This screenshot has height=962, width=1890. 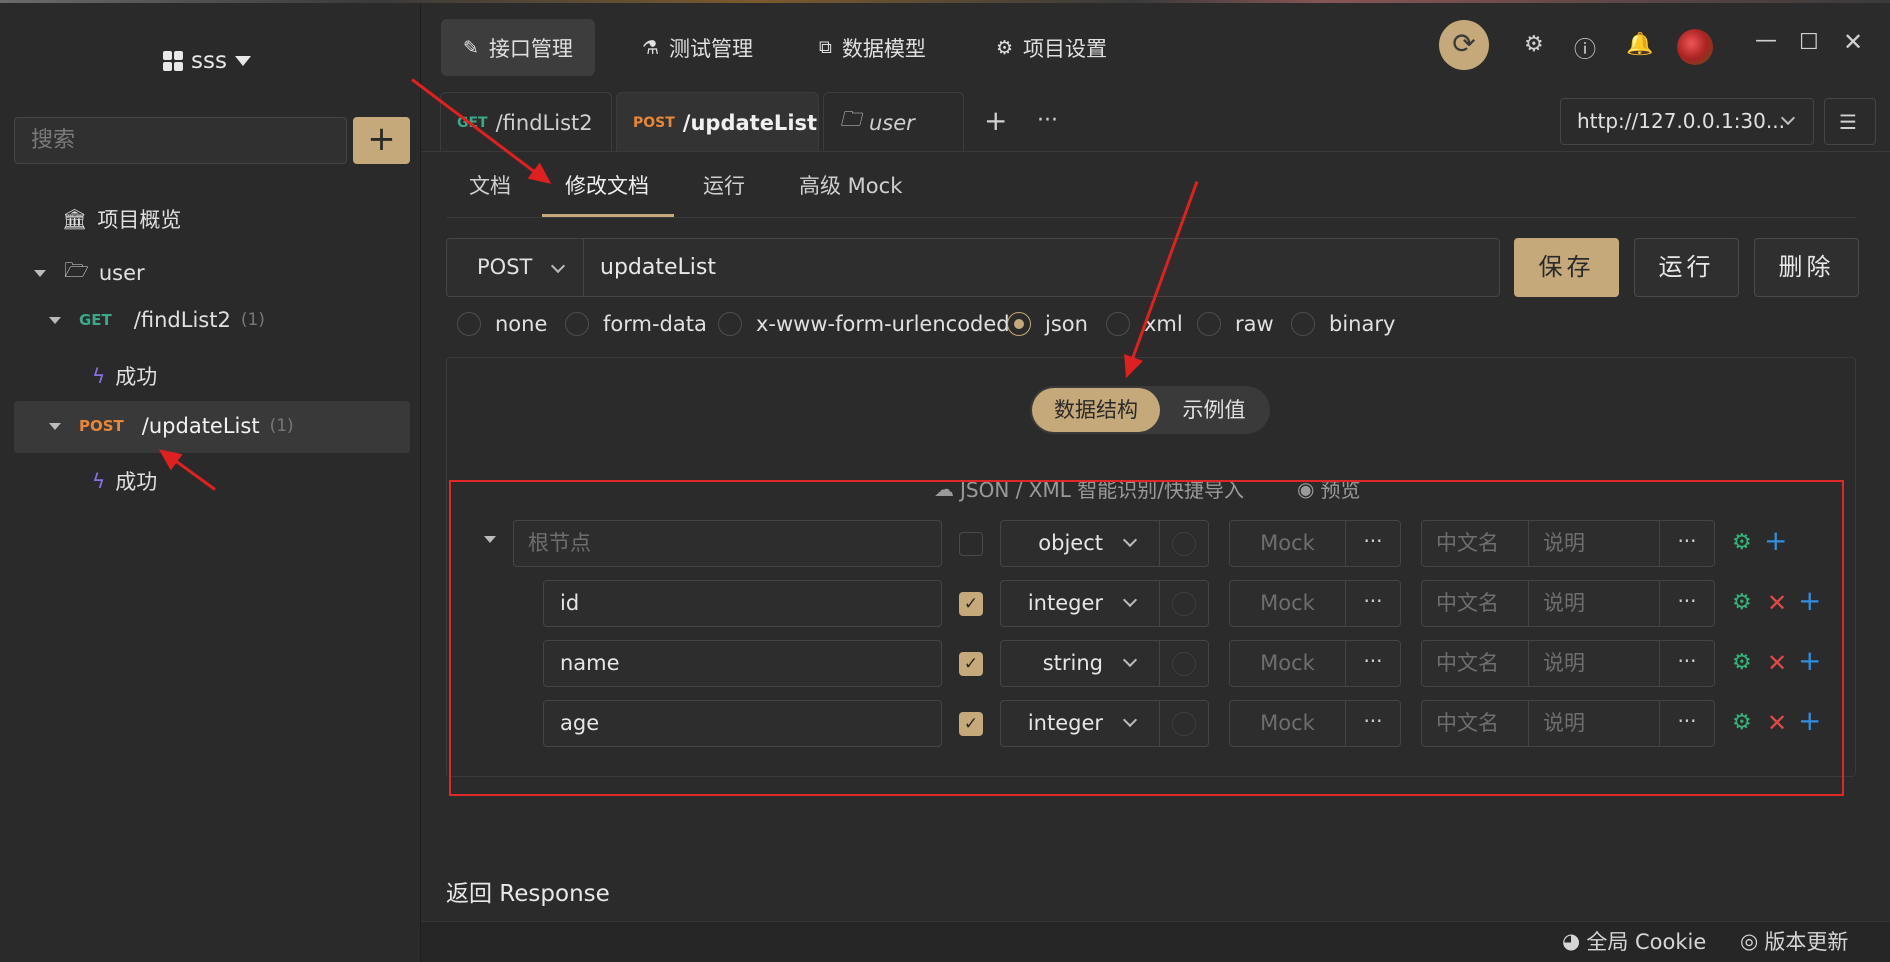 What do you see at coordinates (75, 219) in the screenshot?
I see `bank-icon: 🏛` at bounding box center [75, 219].